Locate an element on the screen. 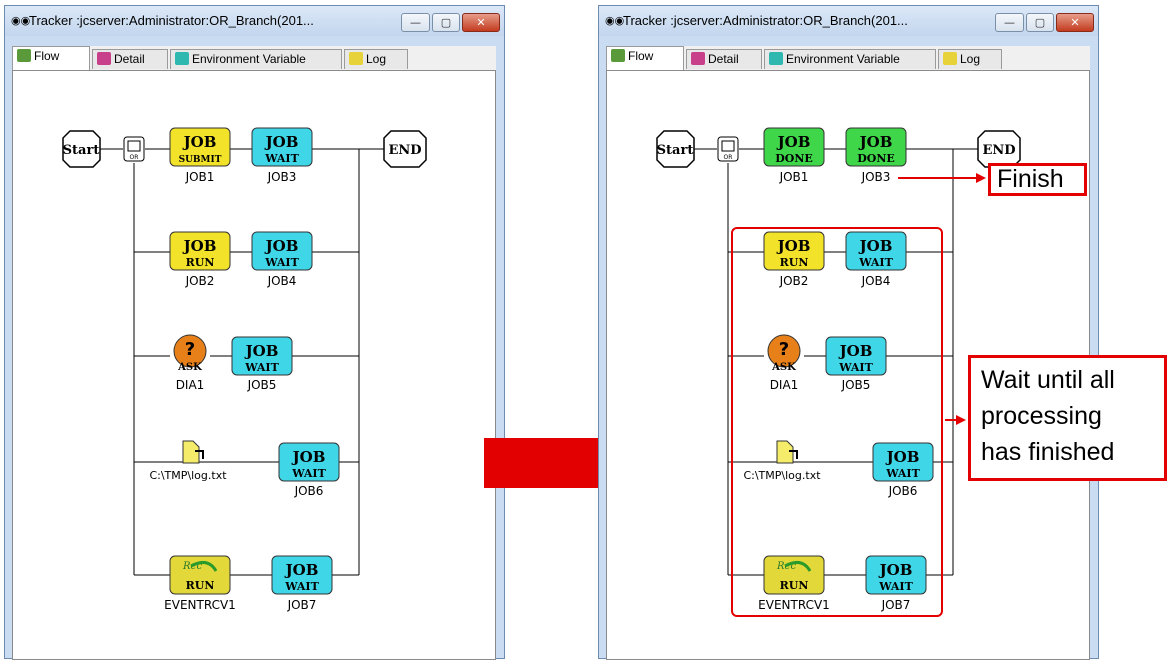  wait-callout-line: processing is located at coordinates (1041, 416).